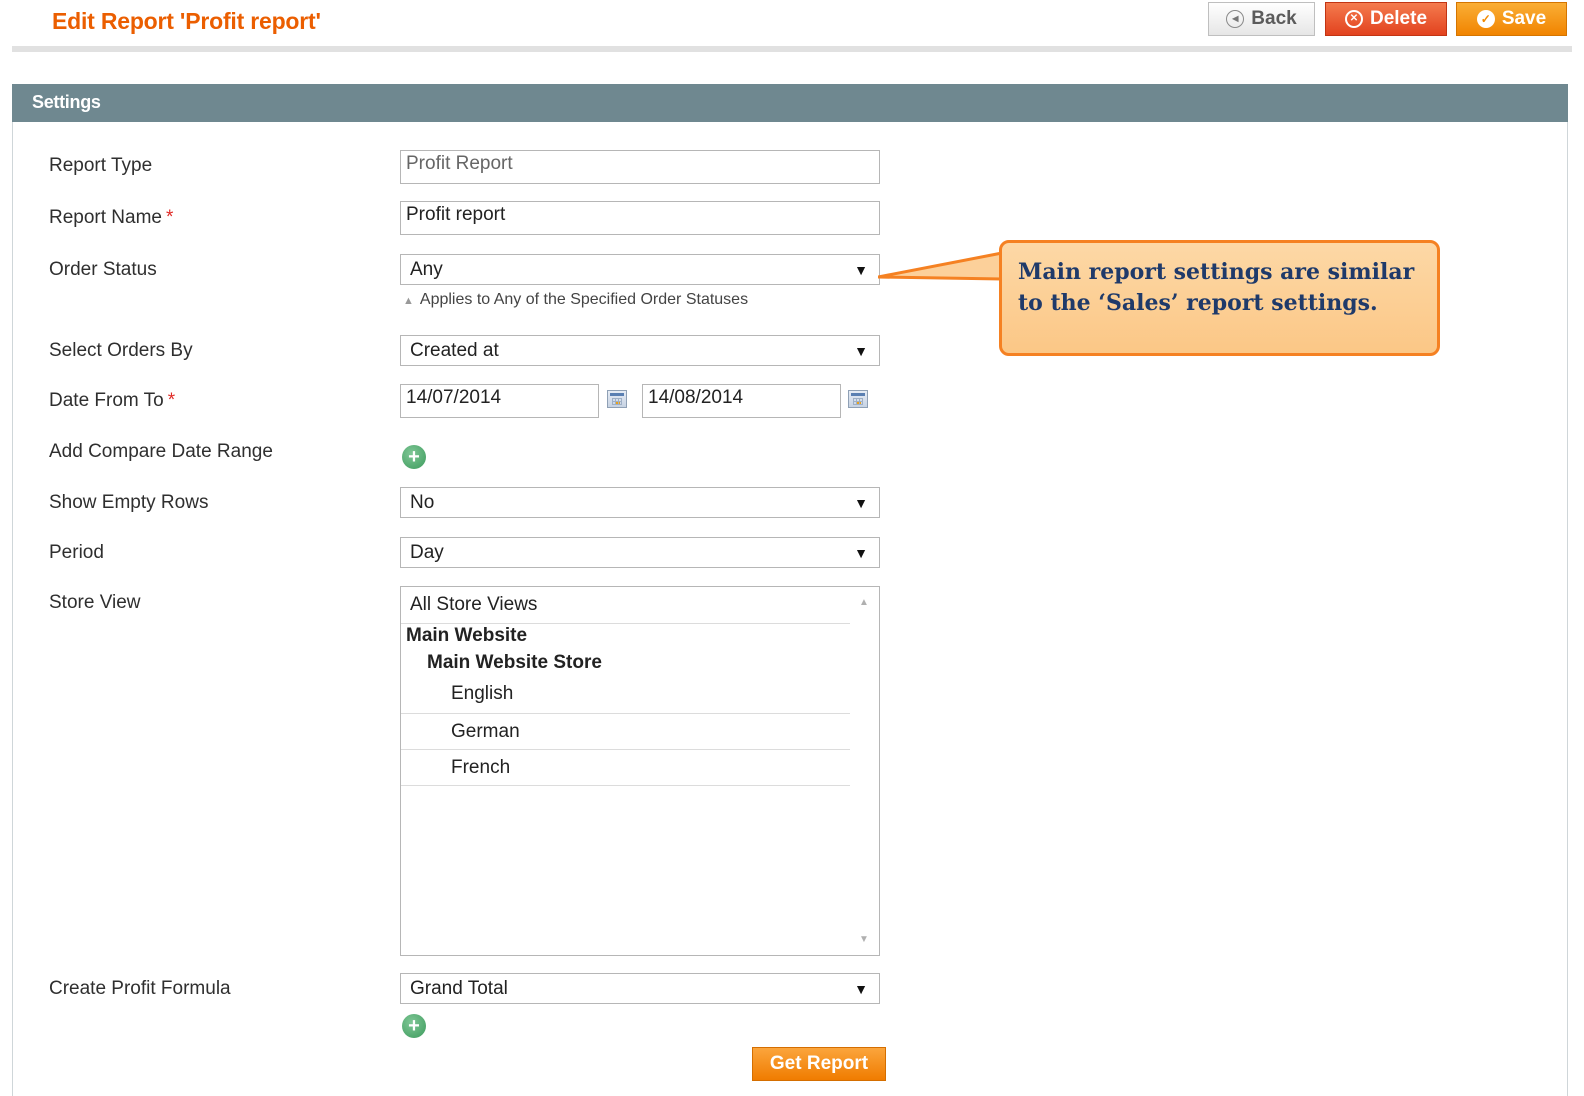 This screenshot has height=1096, width=1584. Describe the element at coordinates (459, 988) in the screenshot. I see `profit-formula-value: Grand Total` at that location.